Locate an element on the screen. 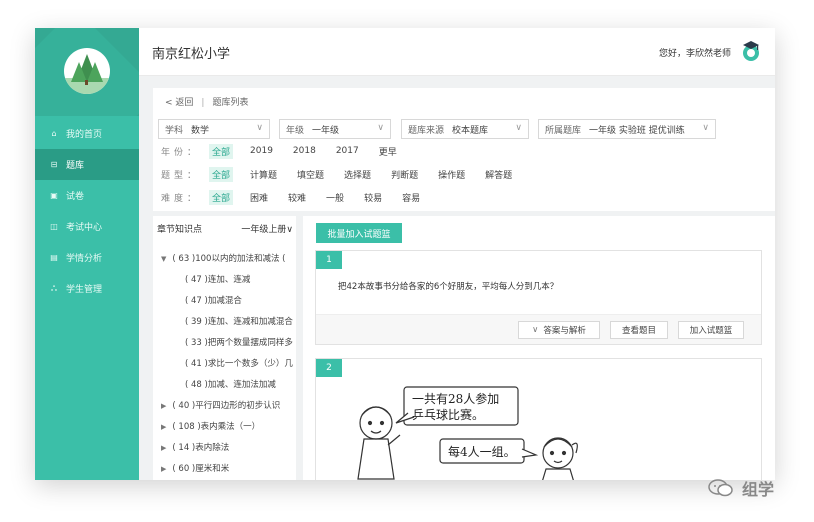  tree-node-label: ( 41 )求比一个数多（少）几 is located at coordinates (239, 364).